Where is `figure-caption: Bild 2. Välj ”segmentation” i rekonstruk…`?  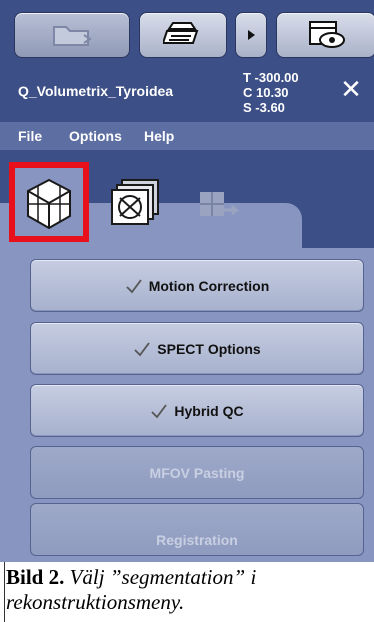
figure-caption: Bild 2. Välj ”segmentation” i rekonstruk… is located at coordinates (187, 590).